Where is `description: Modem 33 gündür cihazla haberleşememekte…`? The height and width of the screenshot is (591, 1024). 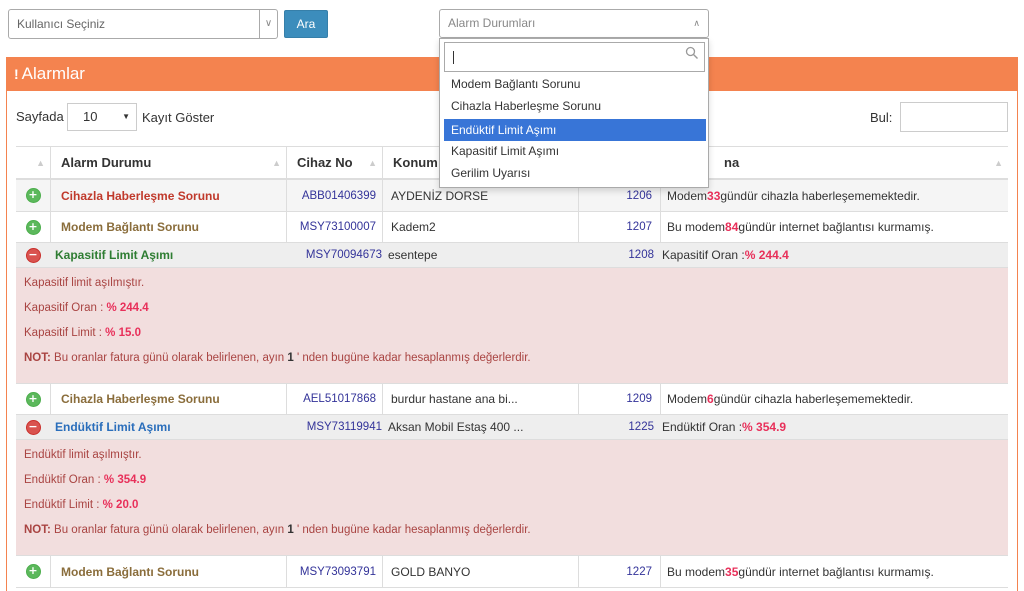 description: Modem 33 gündür cihazla haberleşememekte… is located at coordinates (834, 195).